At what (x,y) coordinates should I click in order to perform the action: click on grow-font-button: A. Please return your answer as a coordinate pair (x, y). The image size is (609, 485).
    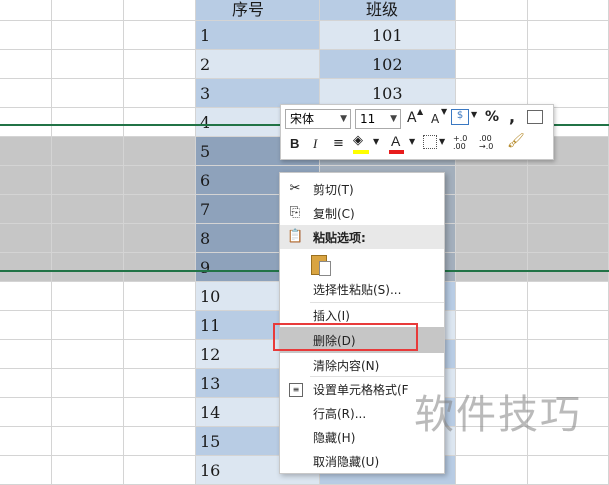
    Looking at the image, I should click on (412, 118).